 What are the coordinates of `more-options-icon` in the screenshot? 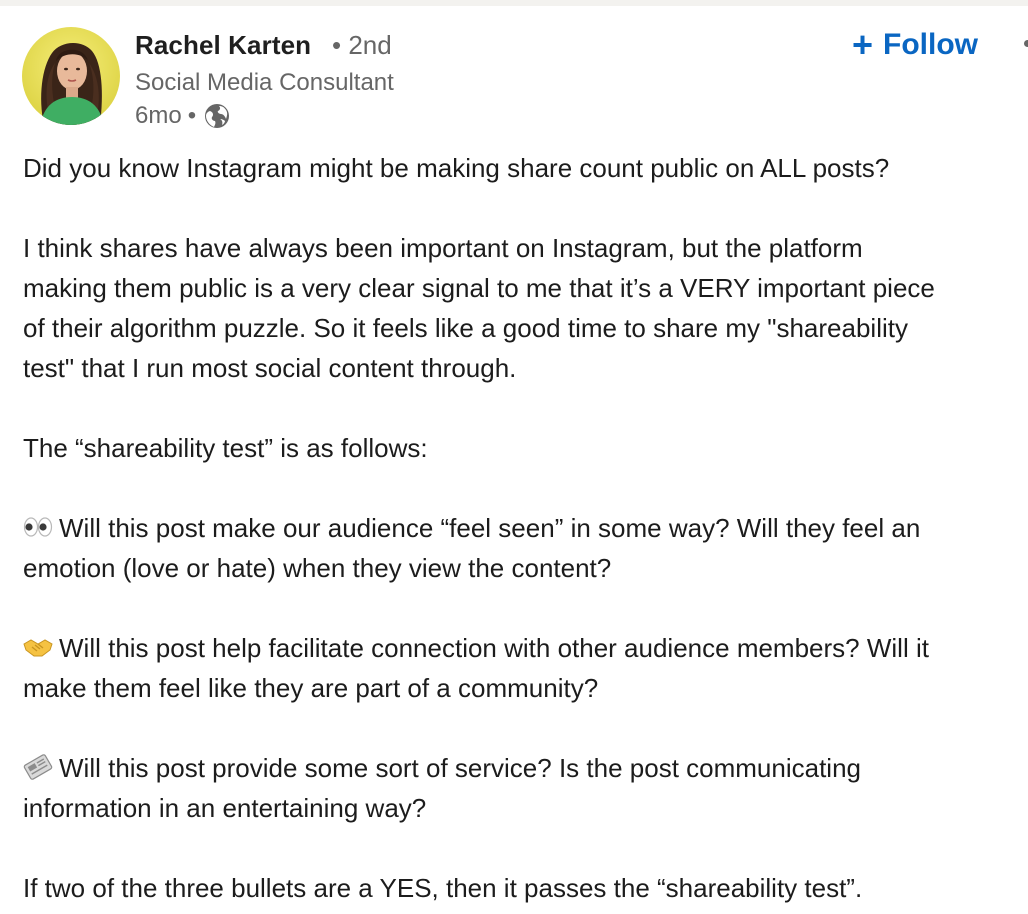 It's located at (1024, 45).